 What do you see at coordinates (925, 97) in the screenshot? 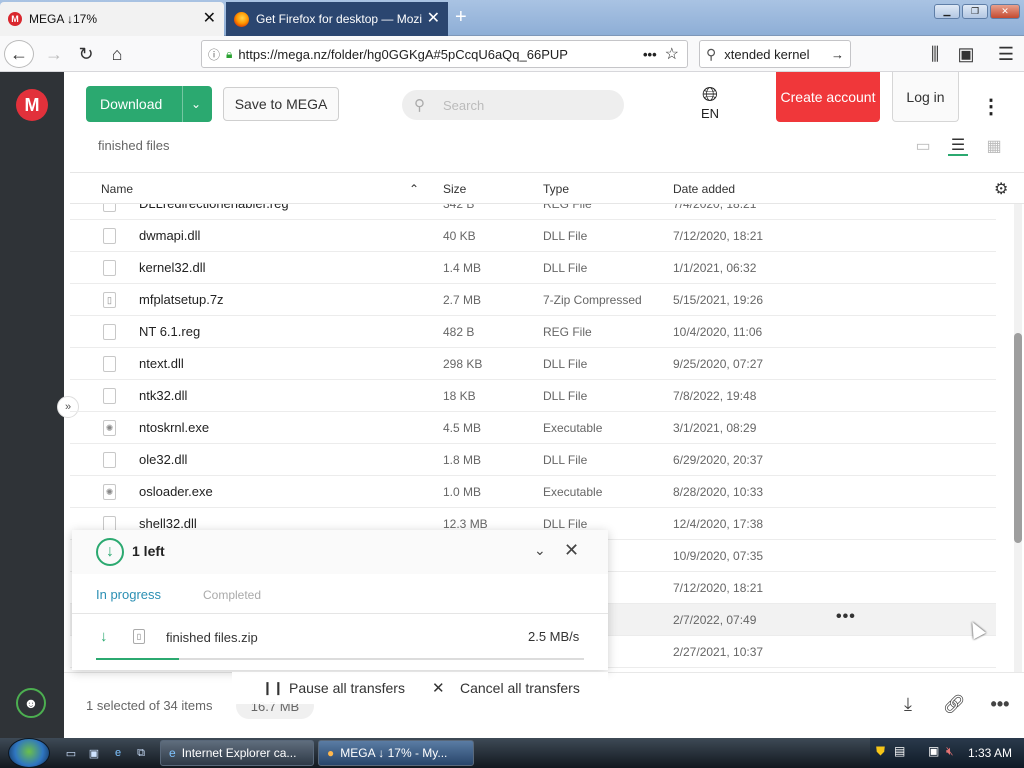
I see `login-button: Log in` at bounding box center [925, 97].